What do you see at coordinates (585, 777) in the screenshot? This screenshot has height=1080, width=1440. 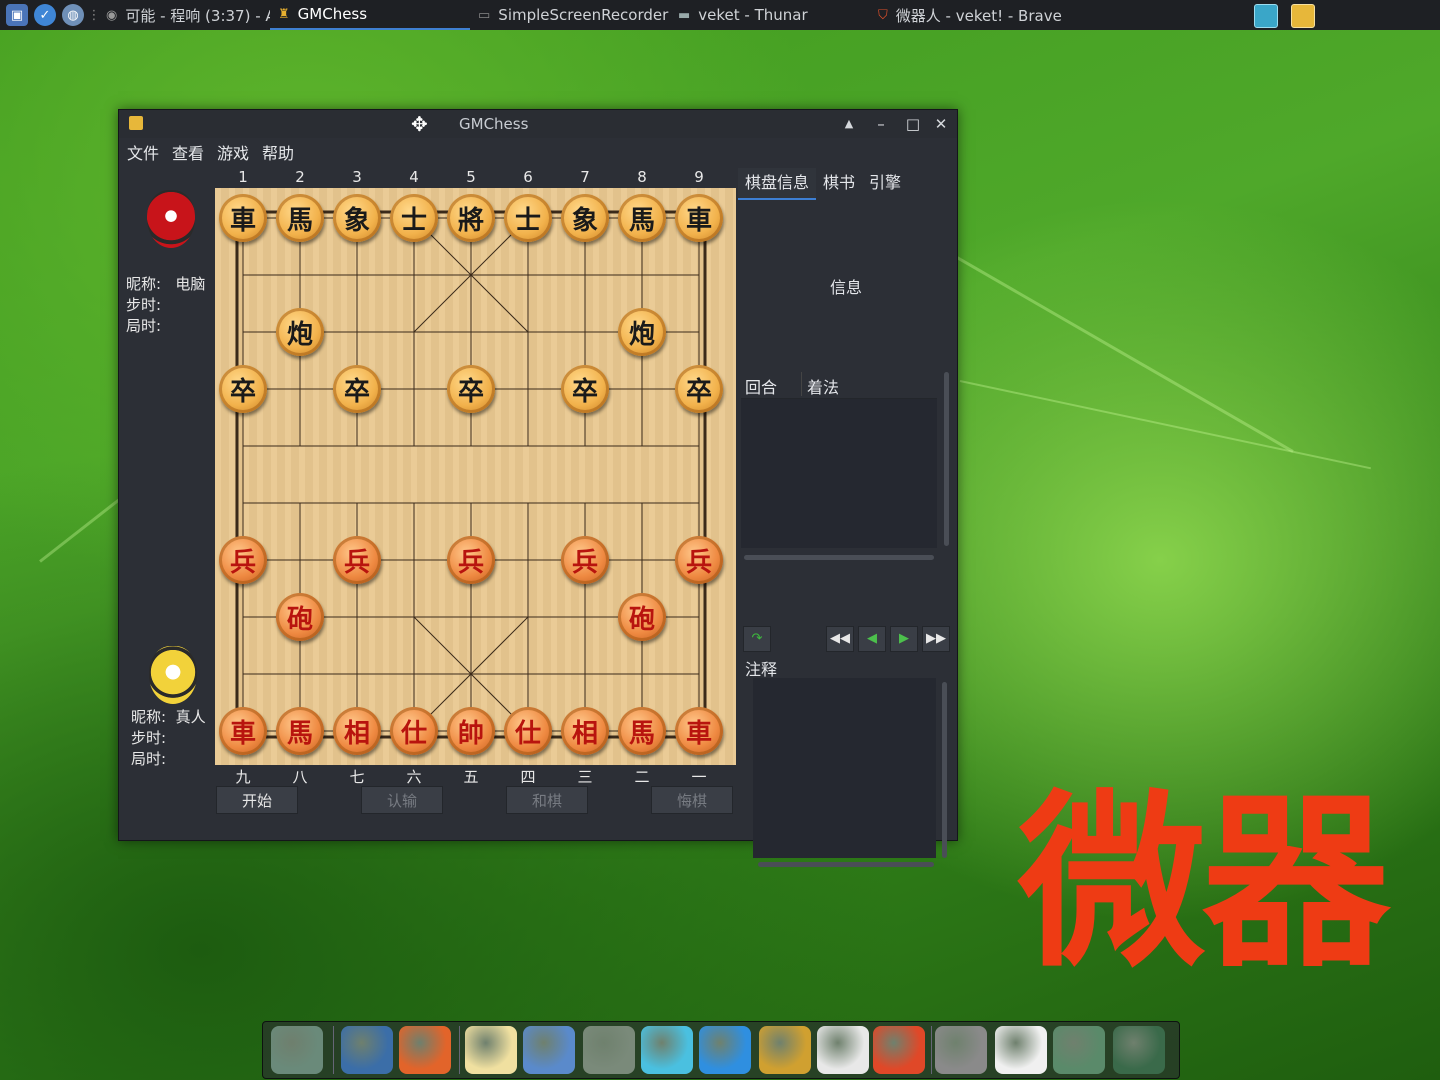 I see `file-label: 三` at bounding box center [585, 777].